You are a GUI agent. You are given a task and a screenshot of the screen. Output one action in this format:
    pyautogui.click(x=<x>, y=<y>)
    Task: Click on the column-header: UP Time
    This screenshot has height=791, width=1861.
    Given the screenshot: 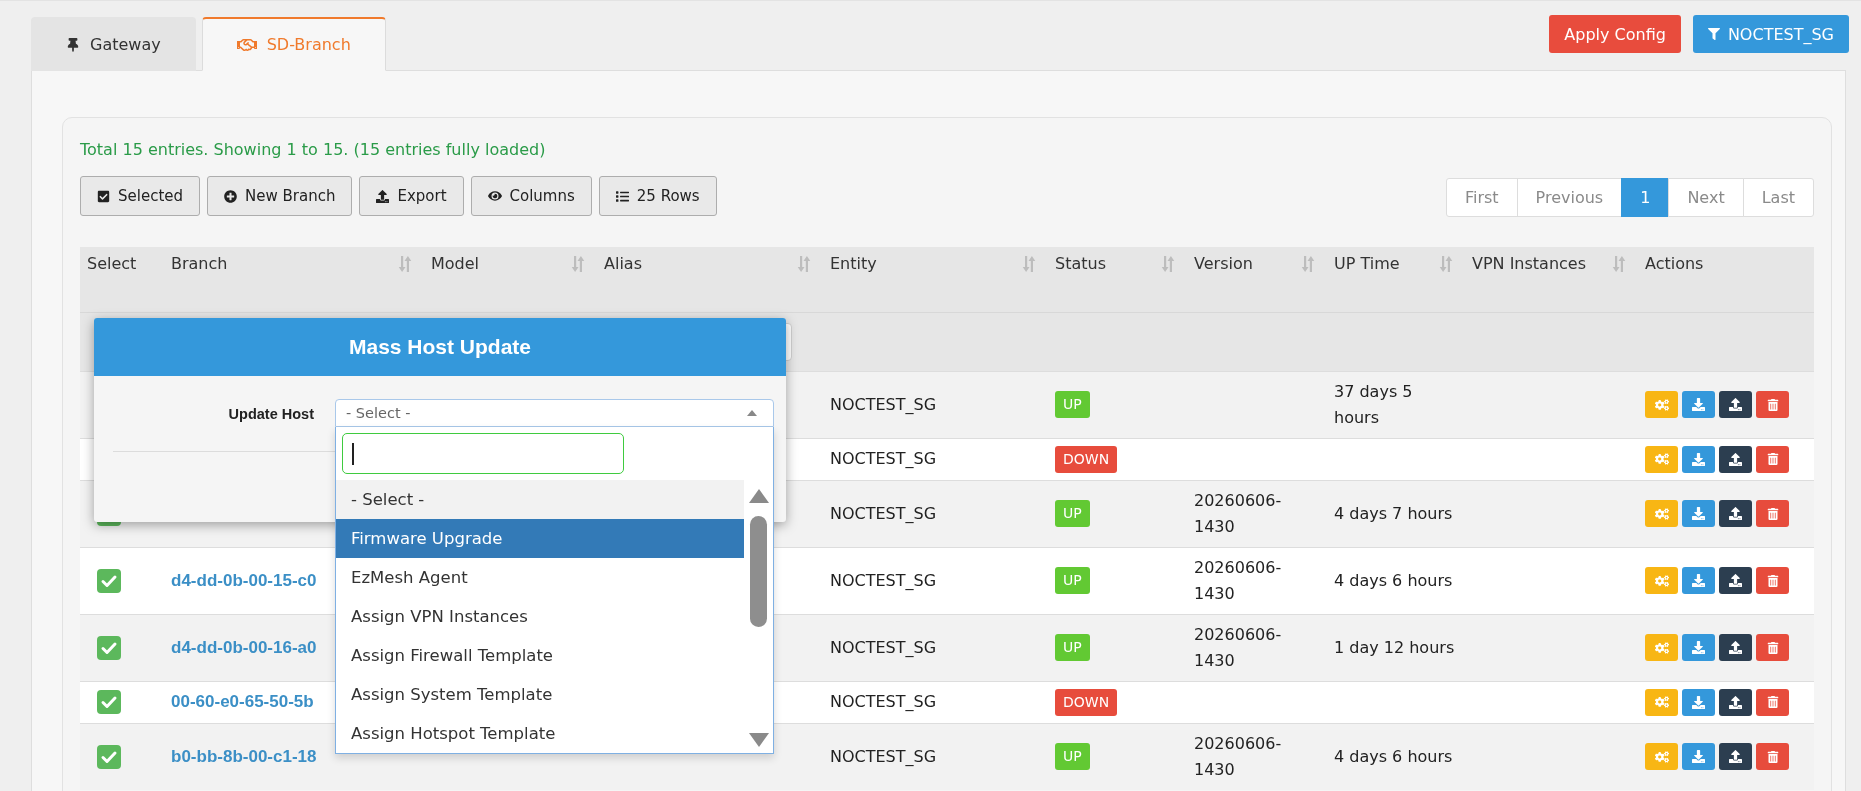 What is the action you would take?
    pyautogui.click(x=1367, y=264)
    